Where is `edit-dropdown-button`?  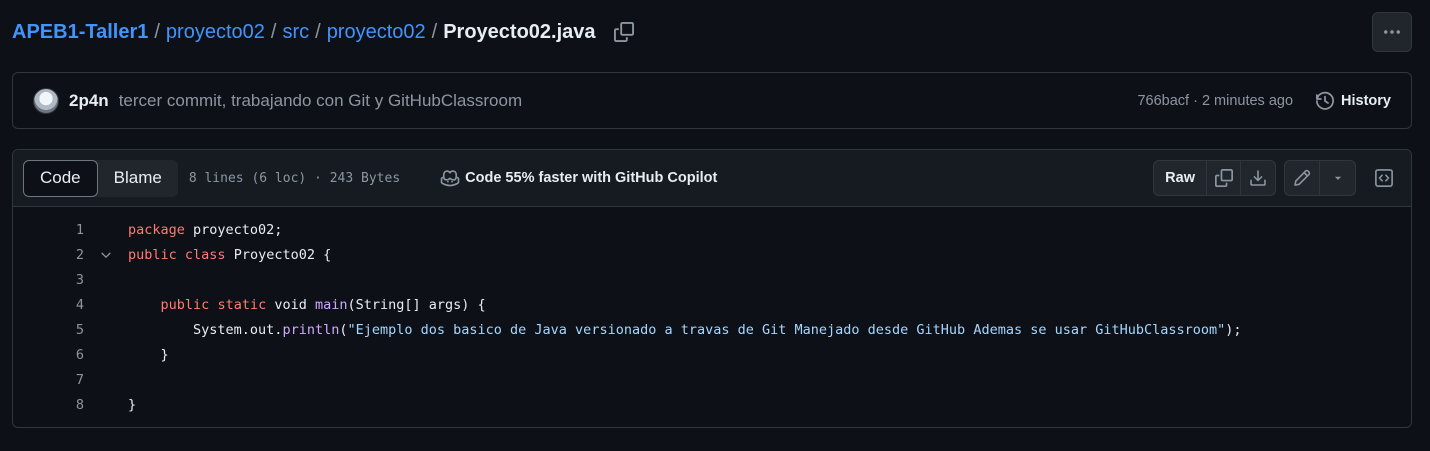 edit-dropdown-button is located at coordinates (1337, 178).